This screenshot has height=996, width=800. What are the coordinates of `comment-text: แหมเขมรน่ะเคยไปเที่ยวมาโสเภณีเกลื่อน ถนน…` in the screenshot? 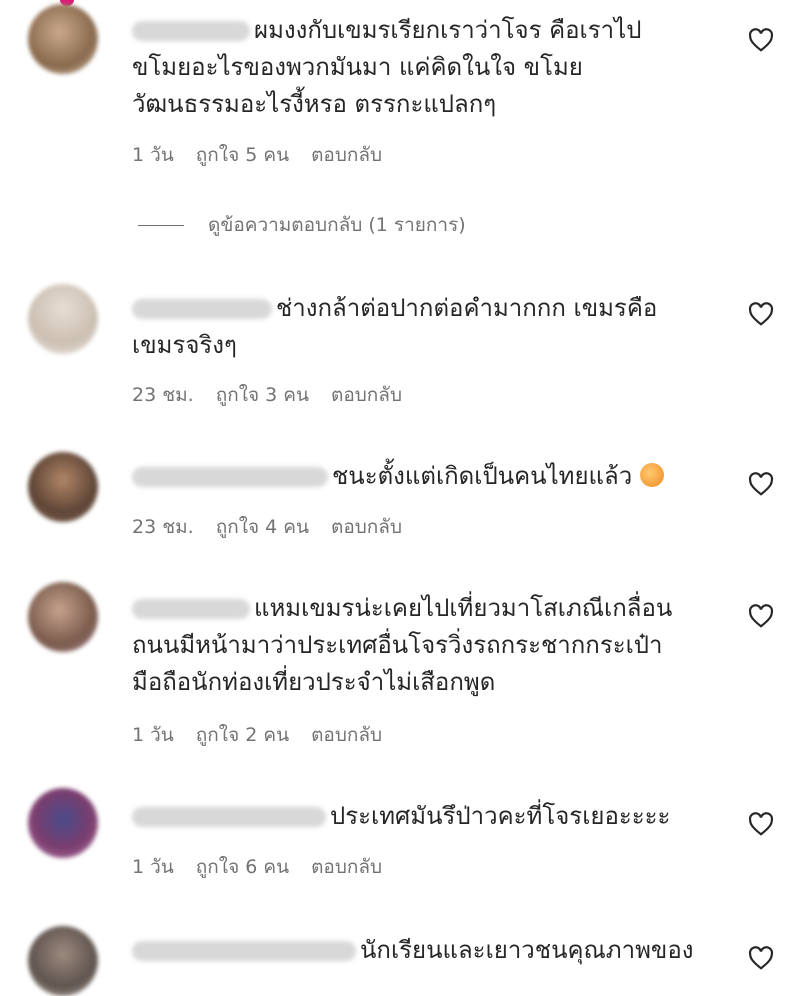 It's located at (422, 645).